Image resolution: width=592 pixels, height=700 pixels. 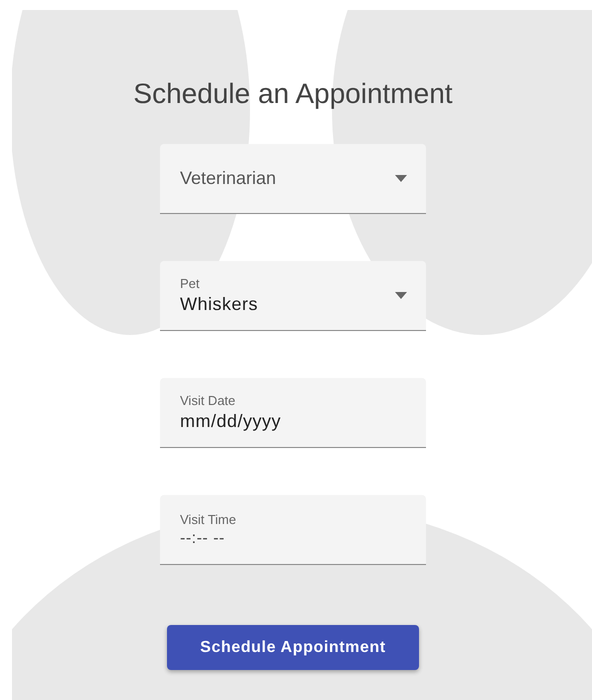 I want to click on field-label: Visit Time, so click(x=209, y=519).